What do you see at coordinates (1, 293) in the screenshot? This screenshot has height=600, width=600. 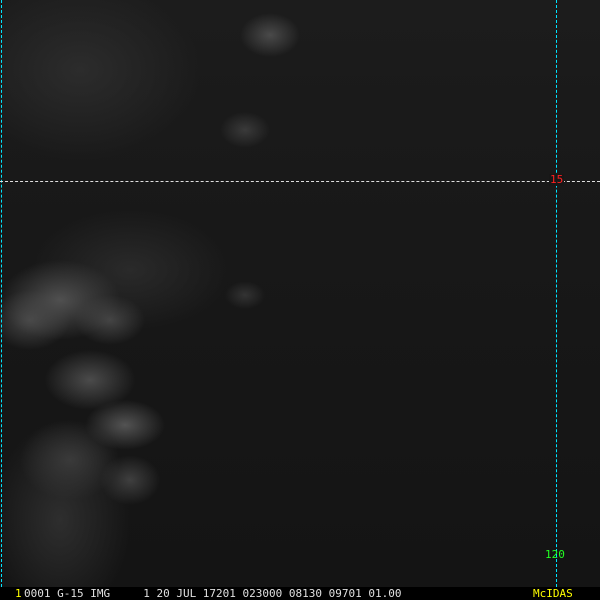 I see `longitude-line-left` at bounding box center [1, 293].